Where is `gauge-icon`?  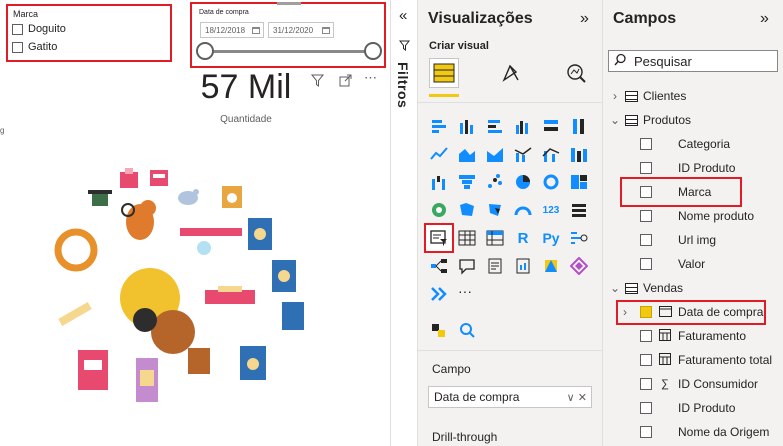
gauge-icon is located at coordinates (523, 210).